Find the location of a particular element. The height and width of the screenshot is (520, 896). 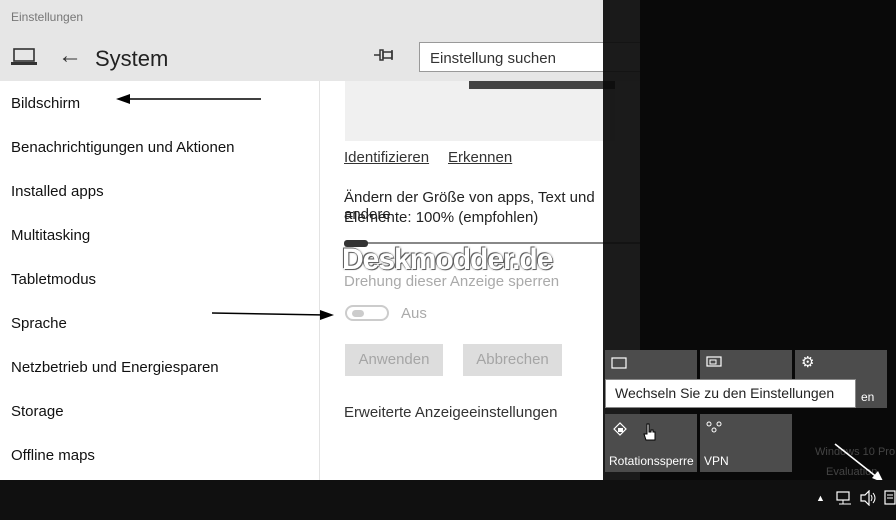

watermark: Deskmodder.de is located at coordinates (447, 259).